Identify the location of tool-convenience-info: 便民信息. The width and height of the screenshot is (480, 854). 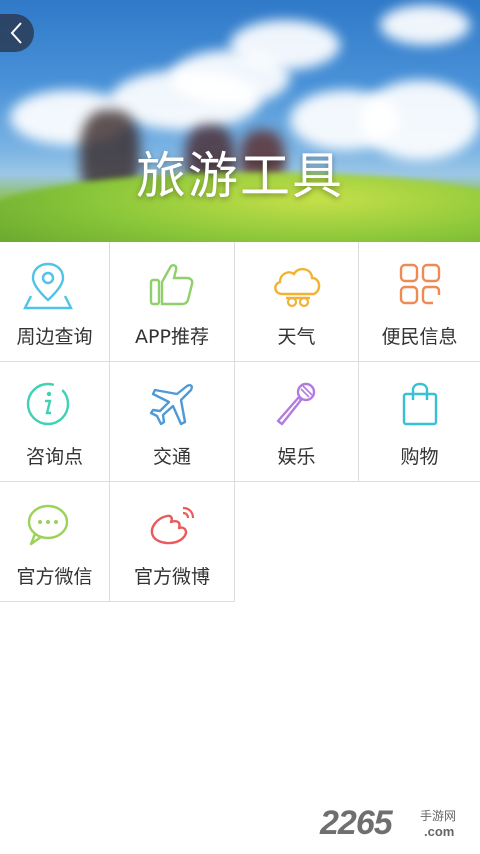
(419, 302).